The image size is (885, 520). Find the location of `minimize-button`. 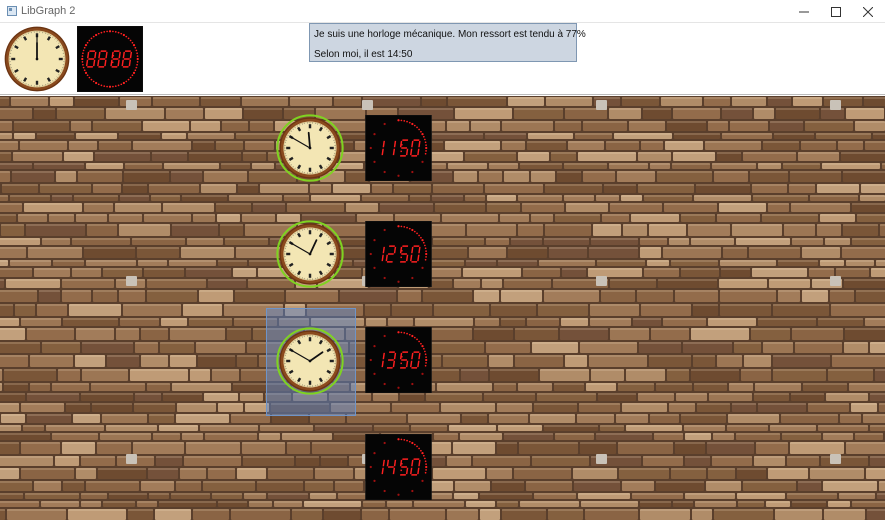

minimize-button is located at coordinates (804, 11).